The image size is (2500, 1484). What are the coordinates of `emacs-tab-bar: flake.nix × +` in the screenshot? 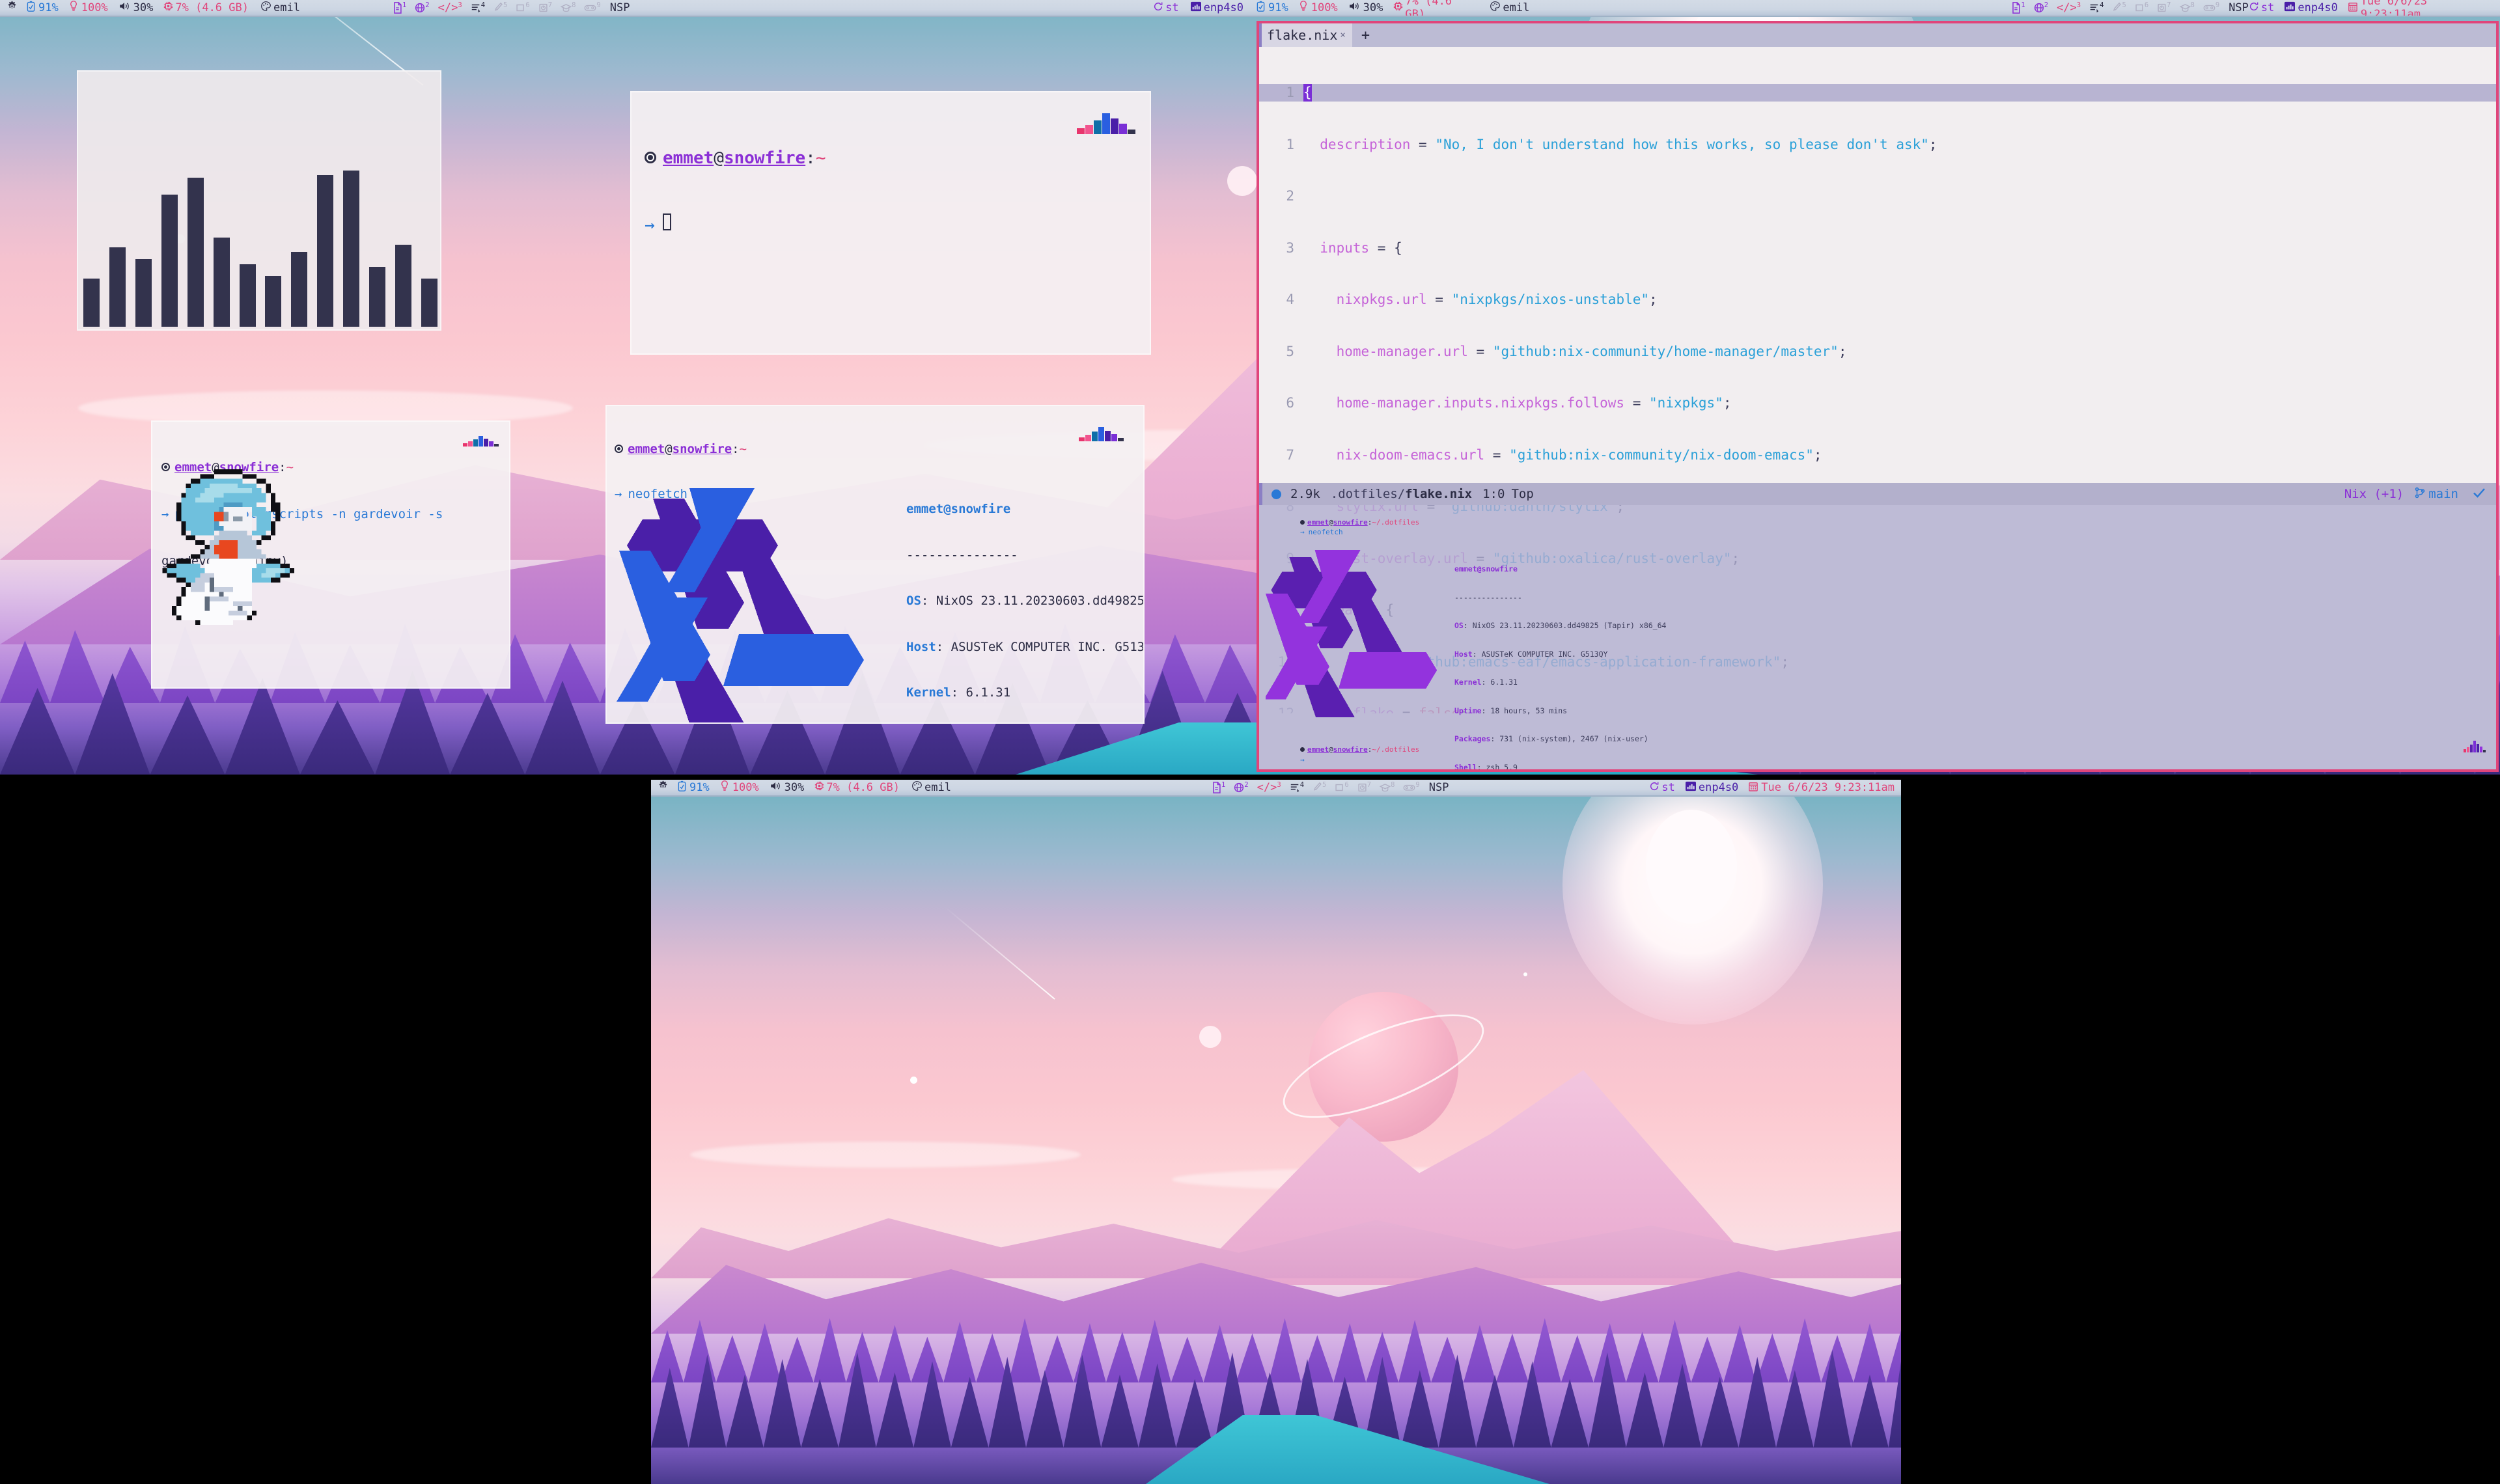 It's located at (1877, 35).